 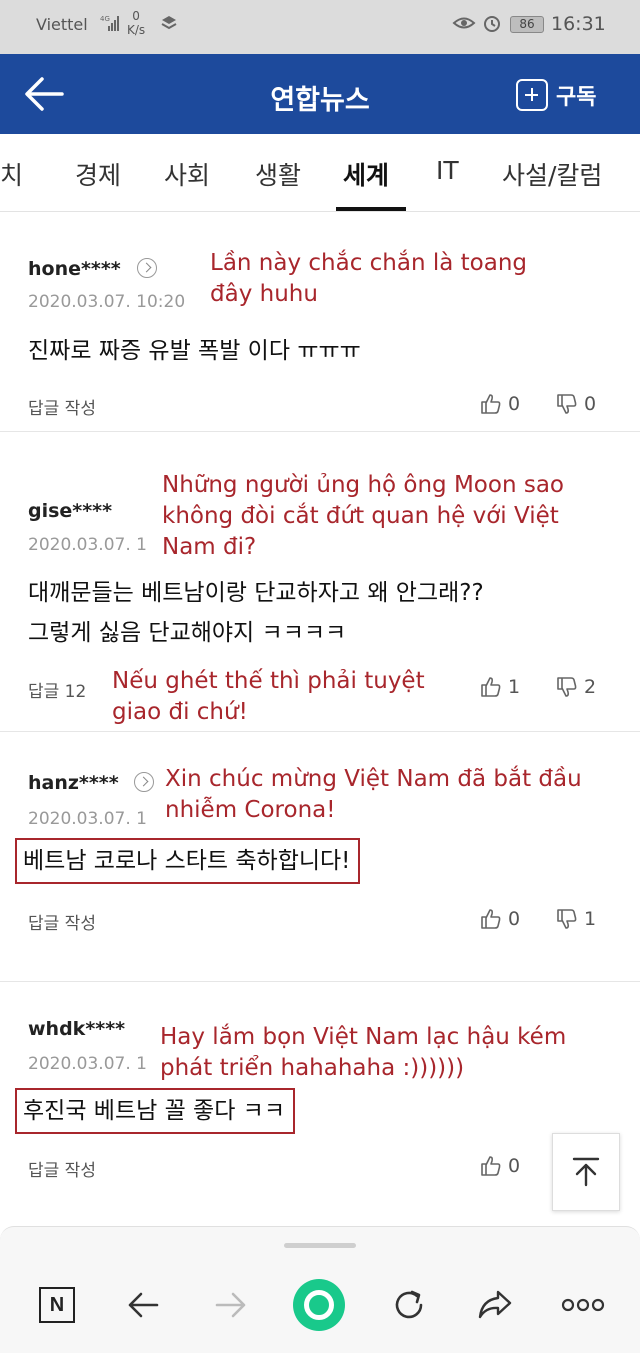 What do you see at coordinates (368, 279) in the screenshot?
I see `annotation-overlay: Lần này chắc chắn là toang đây huhu` at bounding box center [368, 279].